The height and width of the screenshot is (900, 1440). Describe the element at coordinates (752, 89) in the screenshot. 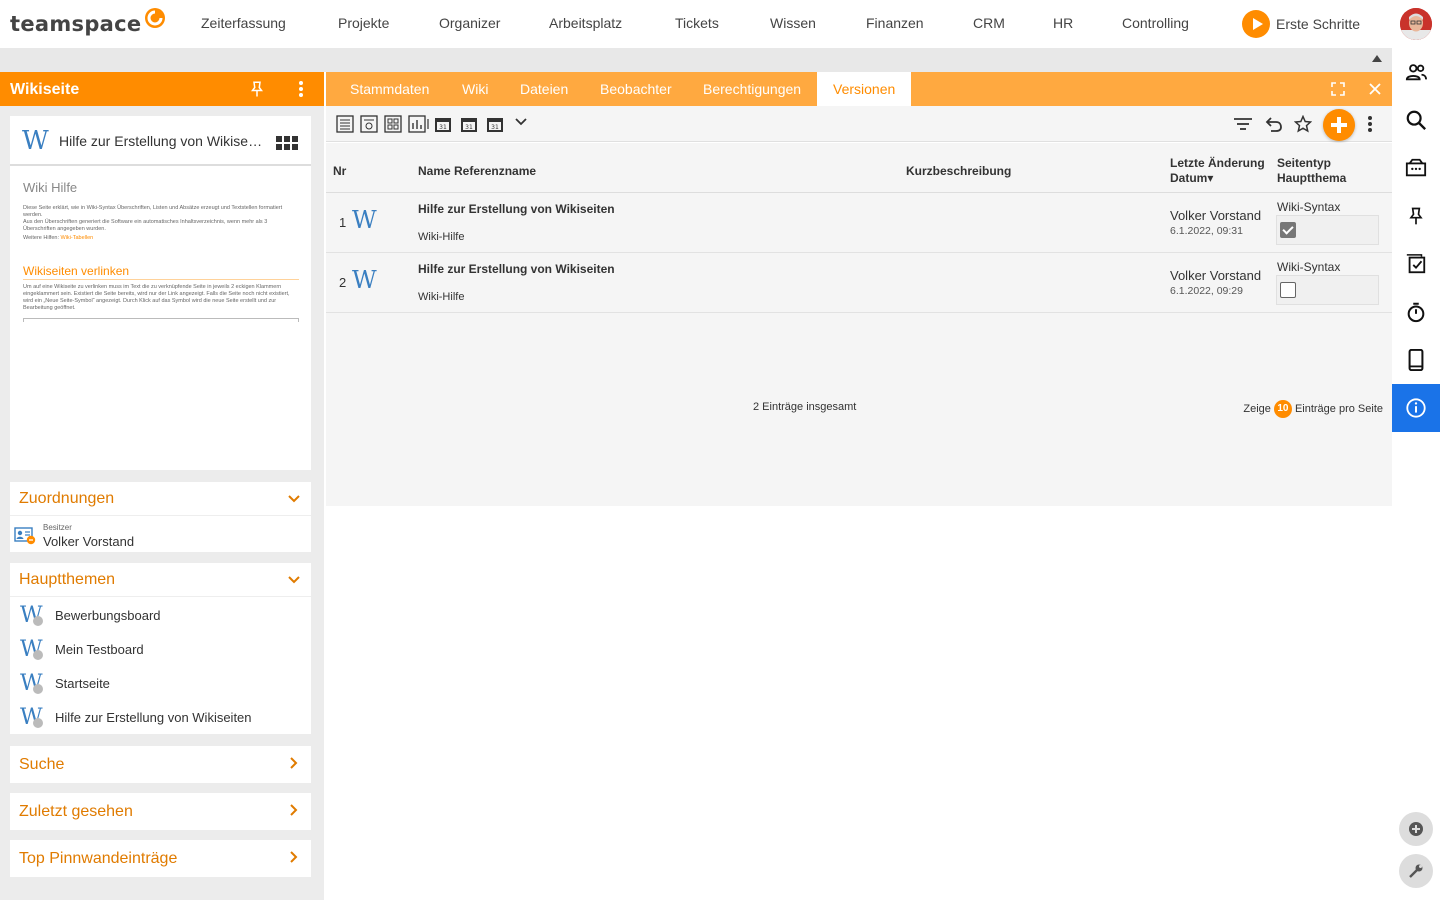

I see `tab-berechtigungen: Berechtigungen` at that location.